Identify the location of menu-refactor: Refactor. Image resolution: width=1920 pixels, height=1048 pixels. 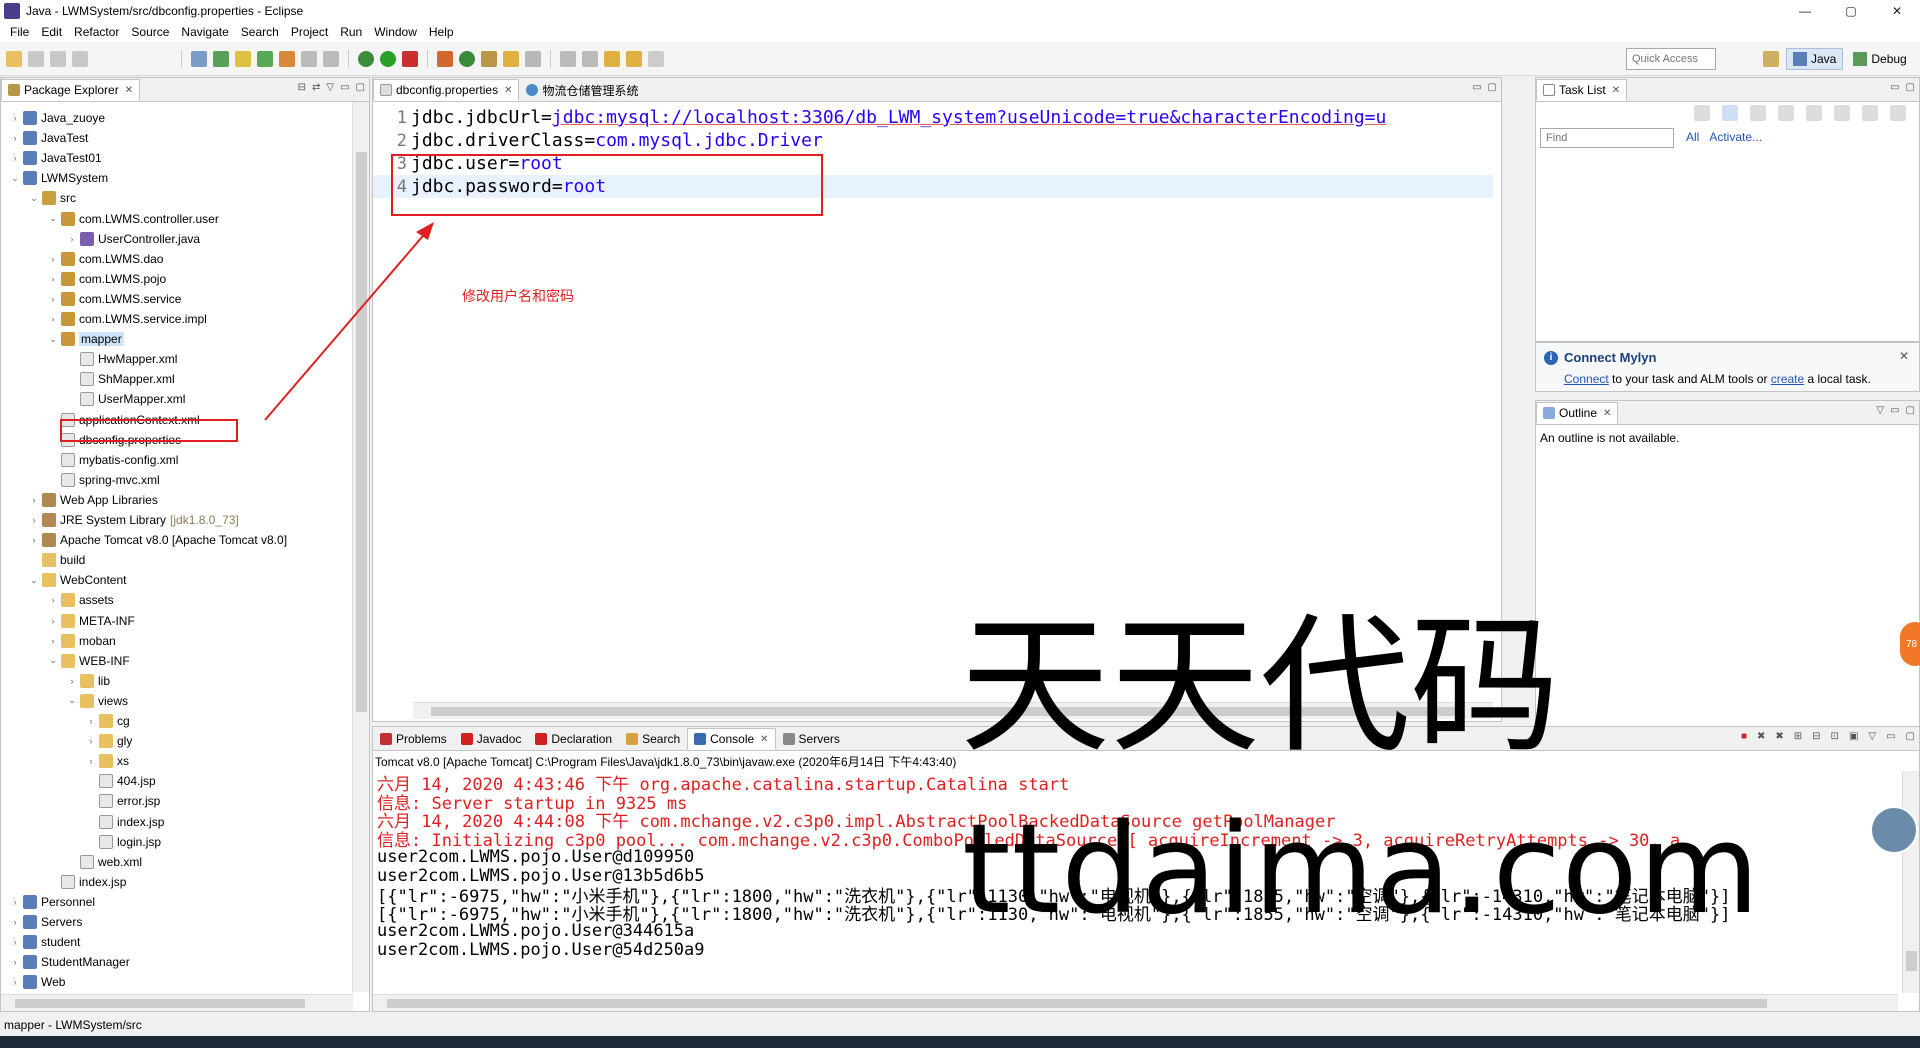
(96, 32).